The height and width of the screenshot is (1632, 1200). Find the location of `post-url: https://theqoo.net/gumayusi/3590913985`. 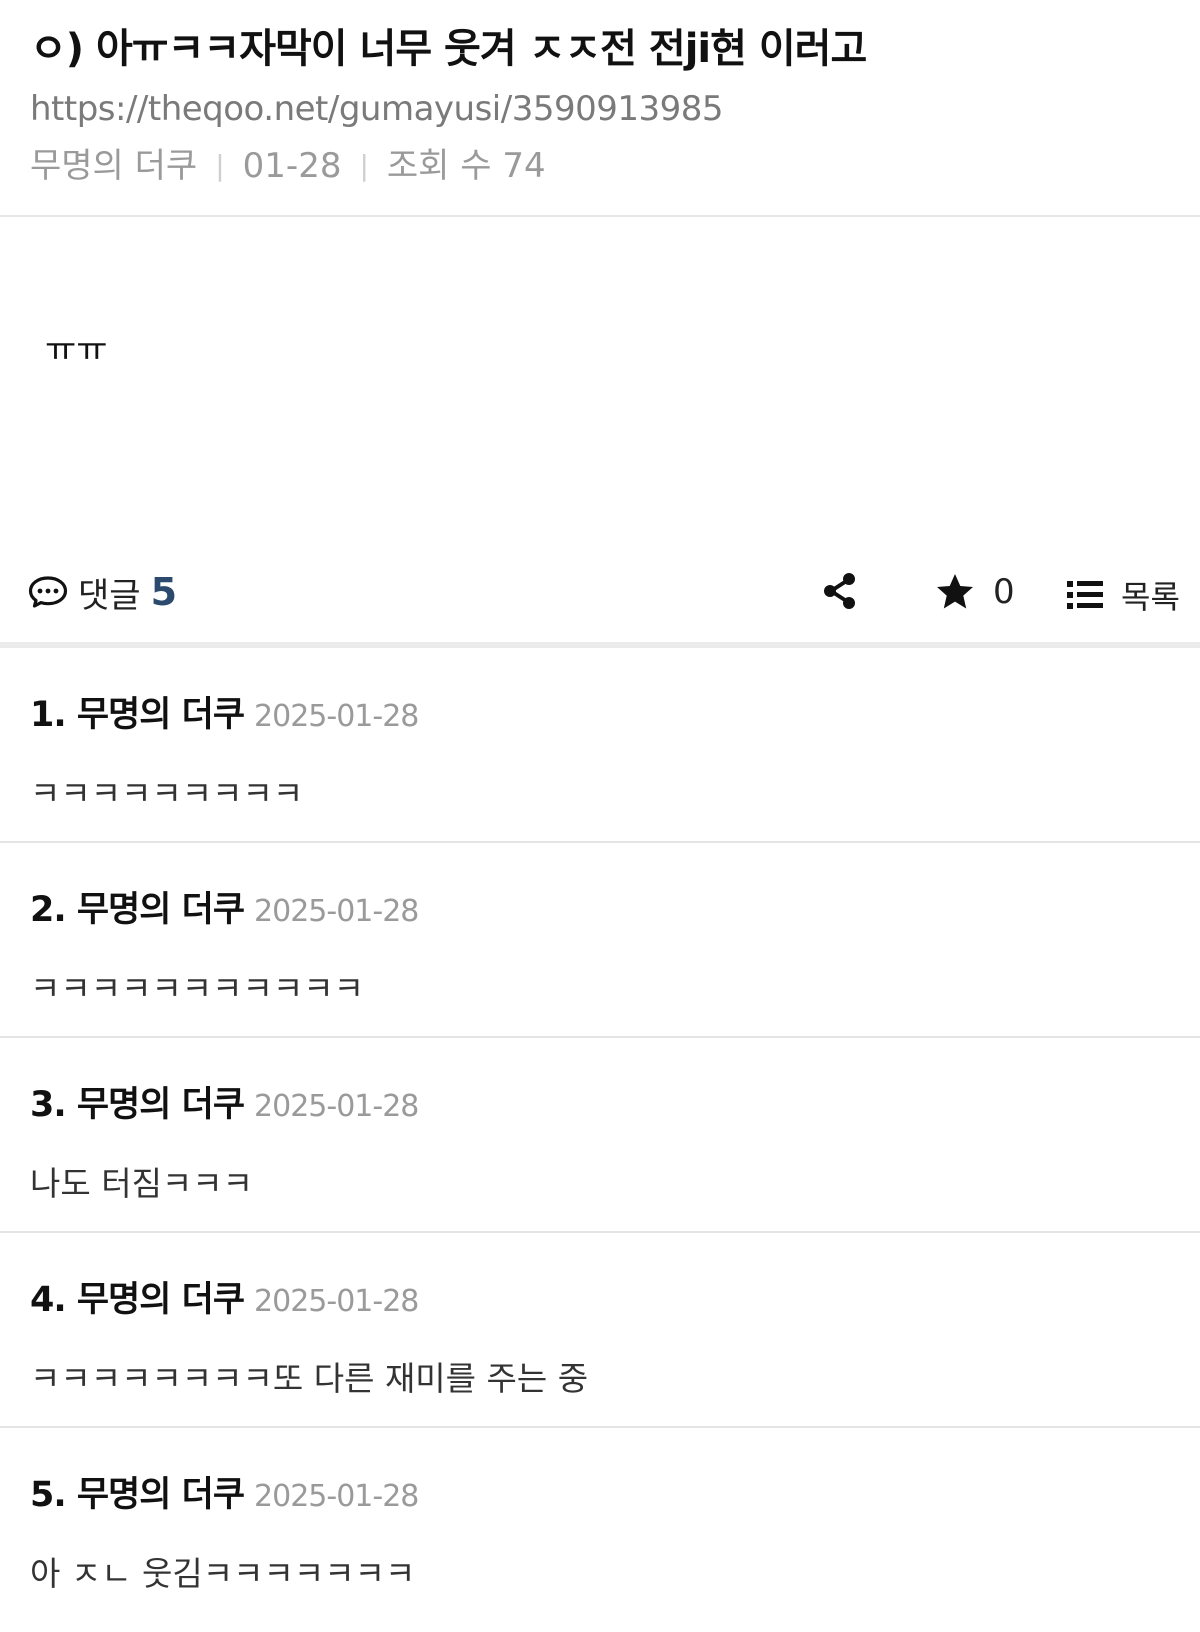

post-url: https://theqoo.net/gumayusi/3590913985 is located at coordinates (600, 109).